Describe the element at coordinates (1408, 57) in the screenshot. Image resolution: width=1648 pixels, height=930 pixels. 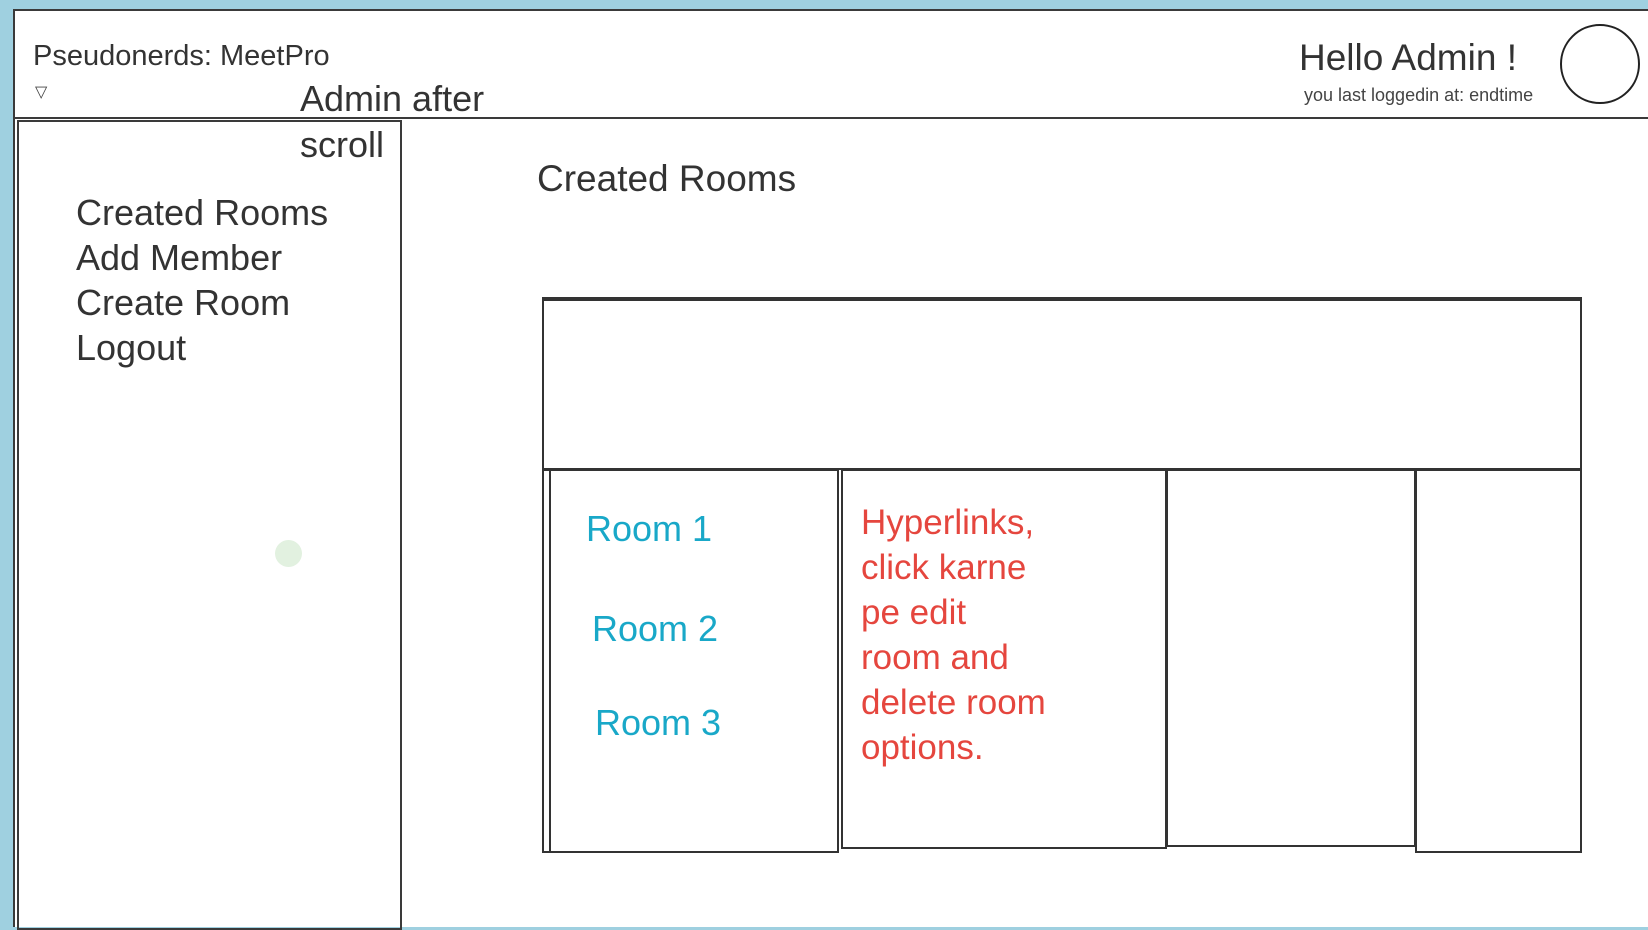
I see `greeting-text: Hello Admin !` at that location.